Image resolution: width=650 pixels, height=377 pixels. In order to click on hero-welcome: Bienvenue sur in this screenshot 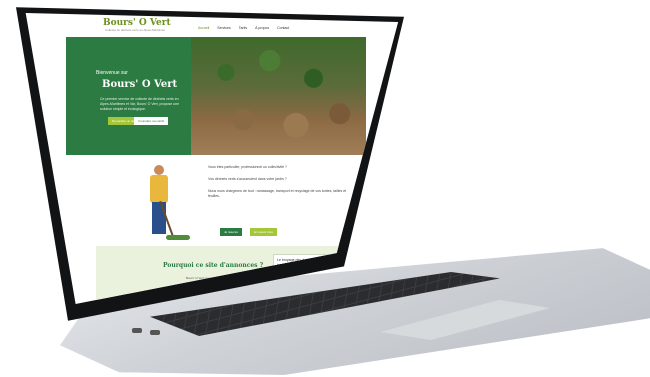, I will do `click(112, 73)`.